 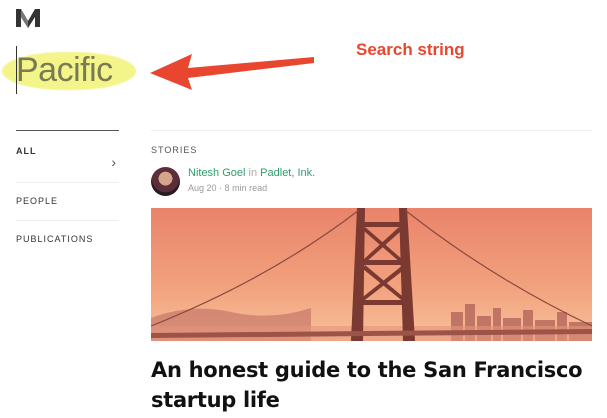 What do you see at coordinates (287, 173) in the screenshot?
I see `publication-link: Padlet, Ink.` at bounding box center [287, 173].